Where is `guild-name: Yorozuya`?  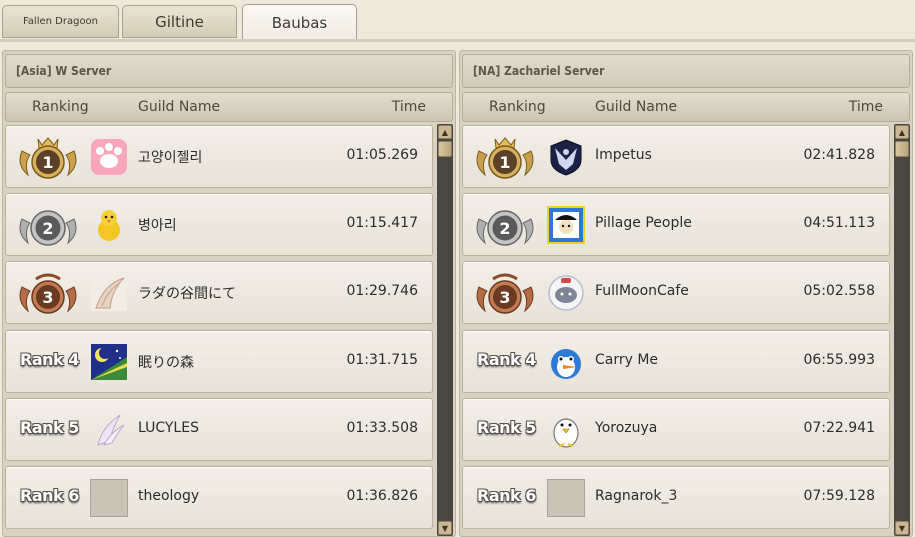
guild-name: Yorozuya is located at coordinates (626, 428).